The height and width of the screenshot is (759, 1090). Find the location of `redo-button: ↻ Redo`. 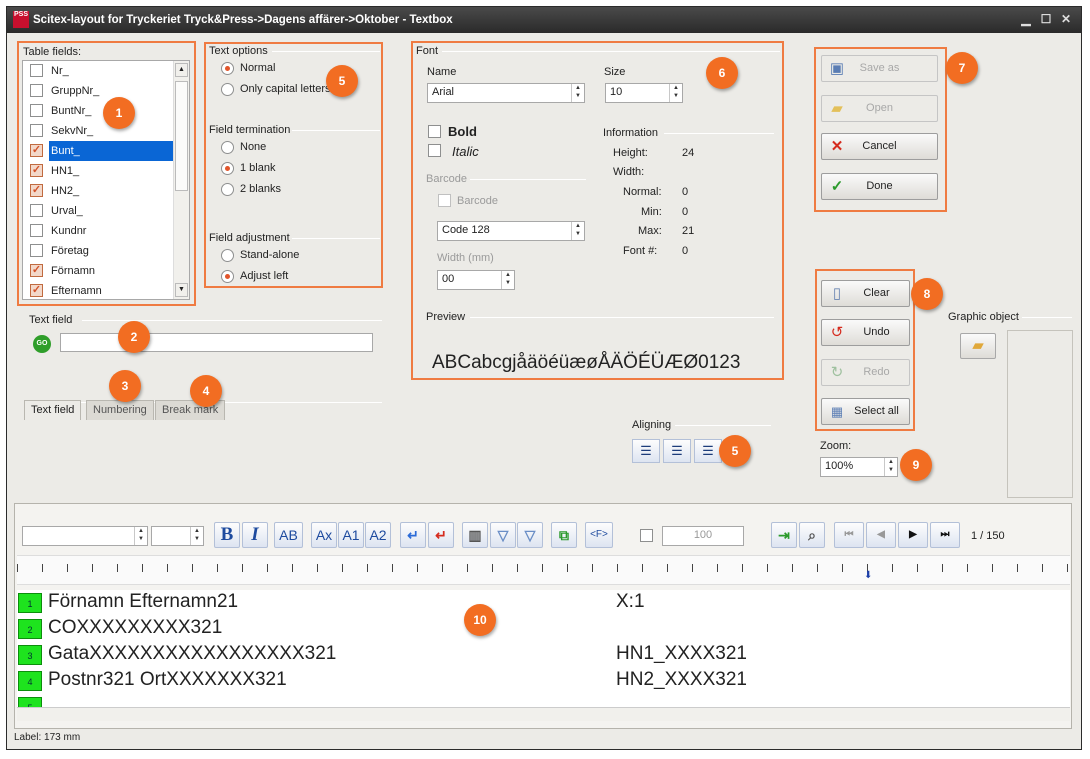

redo-button: ↻ Redo is located at coordinates (865, 372).